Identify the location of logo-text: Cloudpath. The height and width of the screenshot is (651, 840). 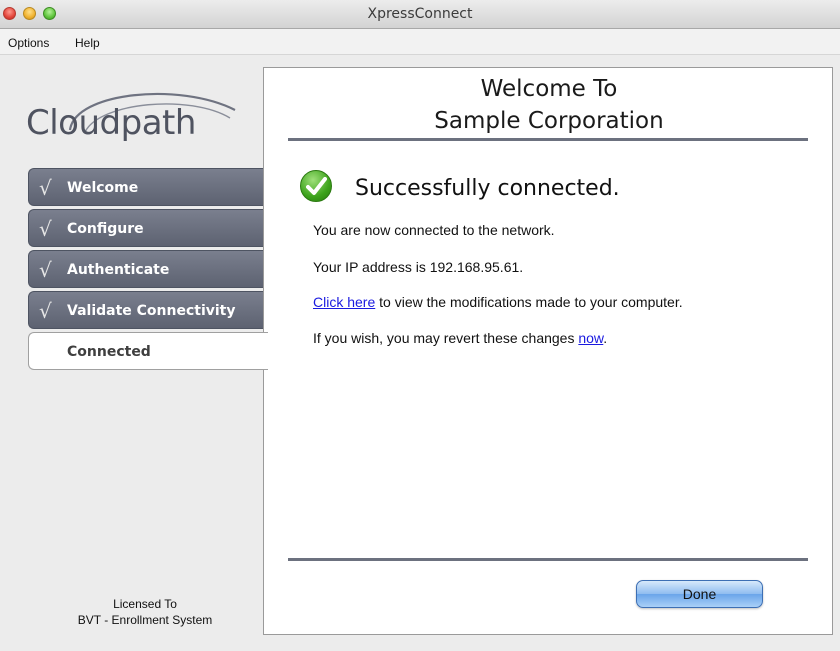
(111, 123).